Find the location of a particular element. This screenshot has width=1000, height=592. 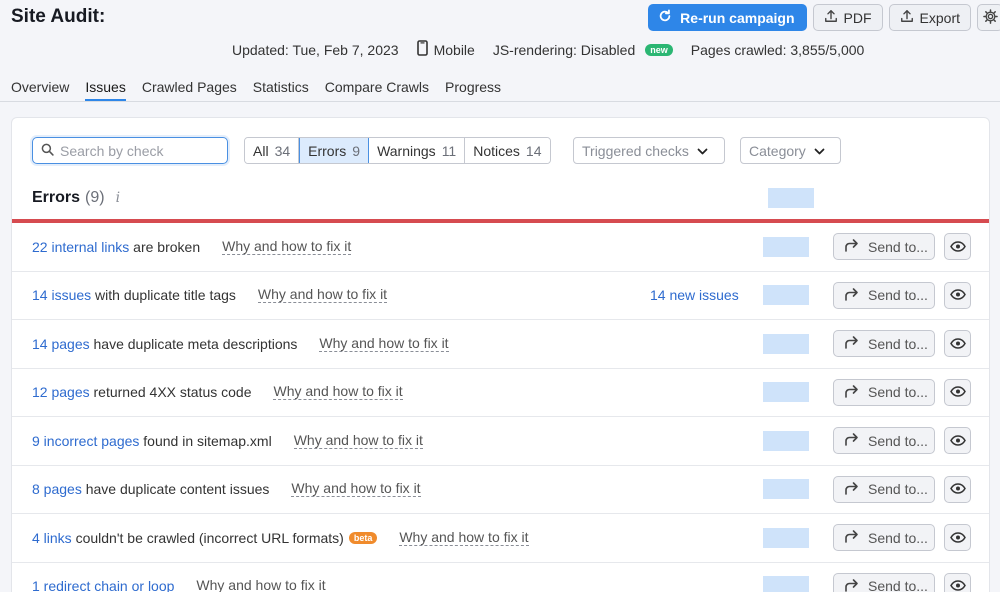

filter-warnings: Warnings 11 is located at coordinates (417, 150).